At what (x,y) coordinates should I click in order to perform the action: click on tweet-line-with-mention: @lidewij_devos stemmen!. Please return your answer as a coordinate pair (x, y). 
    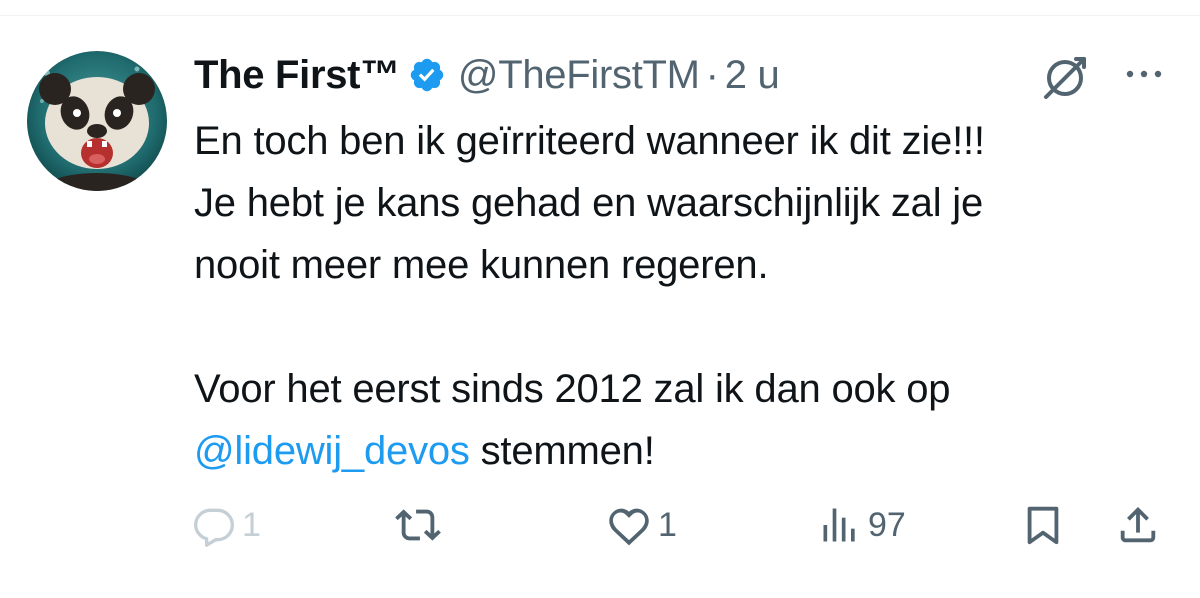
    Looking at the image, I should click on (689, 451).